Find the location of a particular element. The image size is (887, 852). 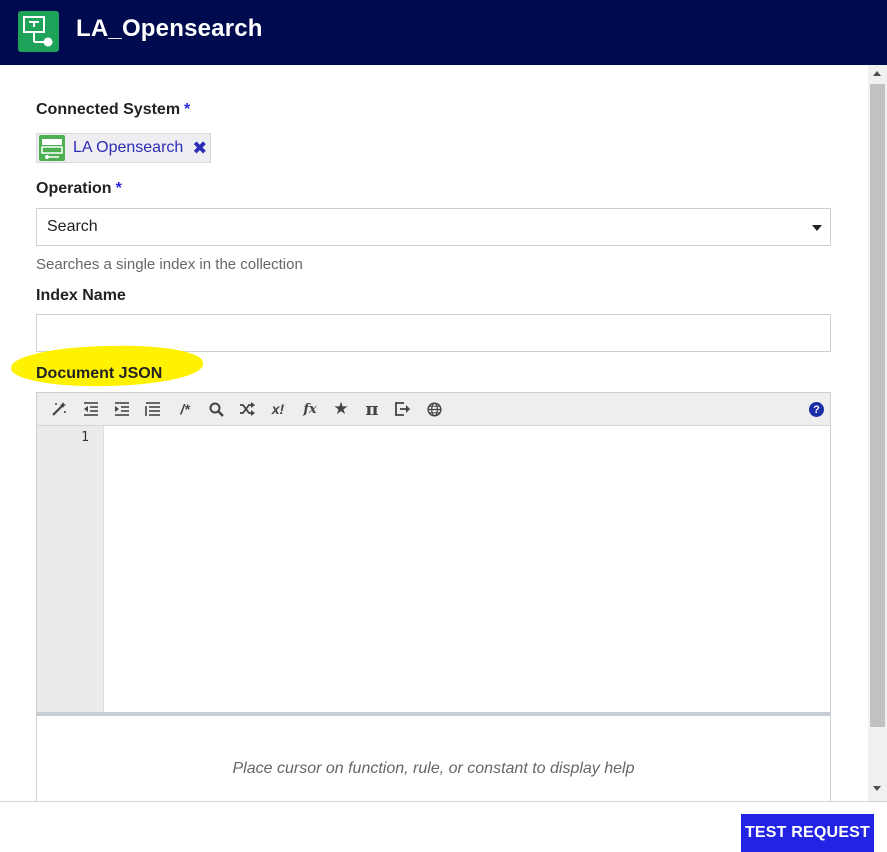

operation-selected-value: Search is located at coordinates (72, 226).